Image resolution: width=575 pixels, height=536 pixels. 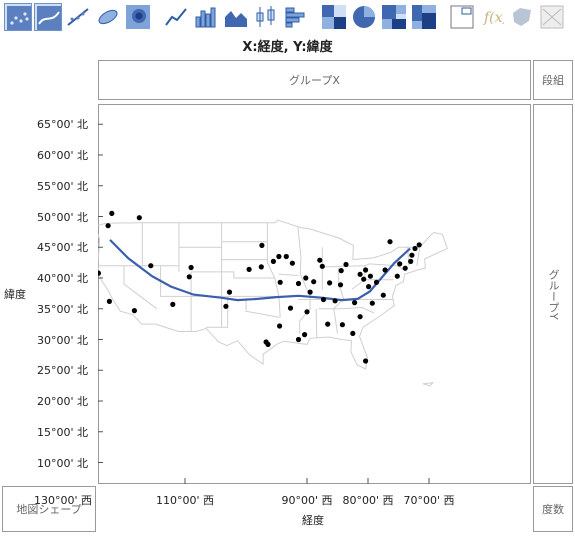 I want to click on box-plot-icon, so click(x=265, y=16).